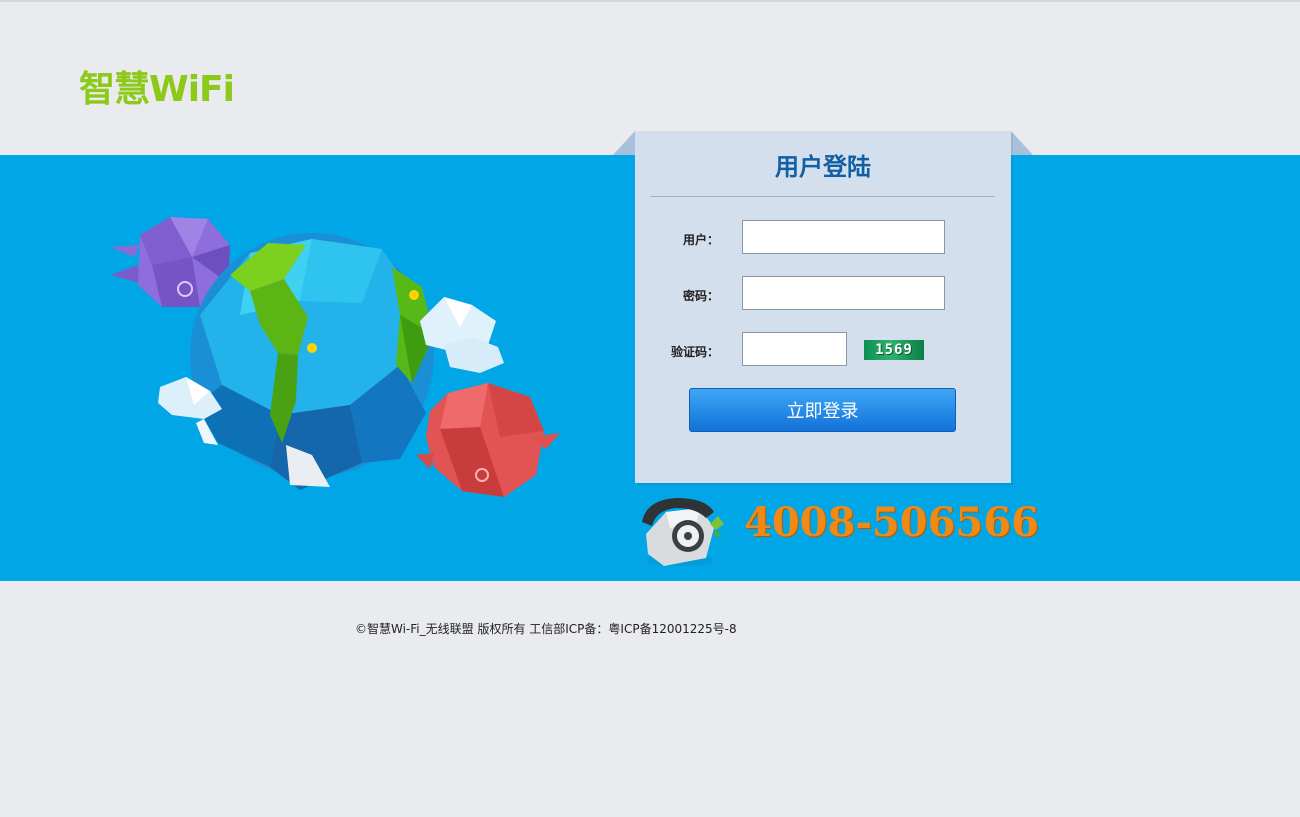 This screenshot has width=1300, height=817. What do you see at coordinates (624, 143) in the screenshot?
I see `panel-tab-left` at bounding box center [624, 143].